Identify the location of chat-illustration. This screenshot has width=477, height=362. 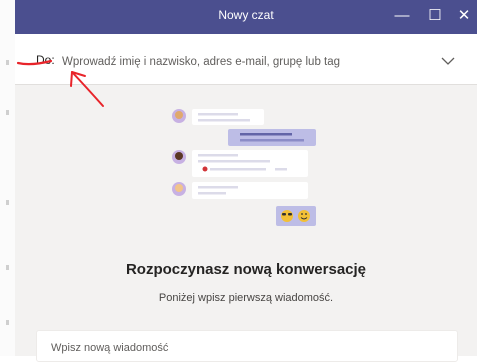
(244, 167).